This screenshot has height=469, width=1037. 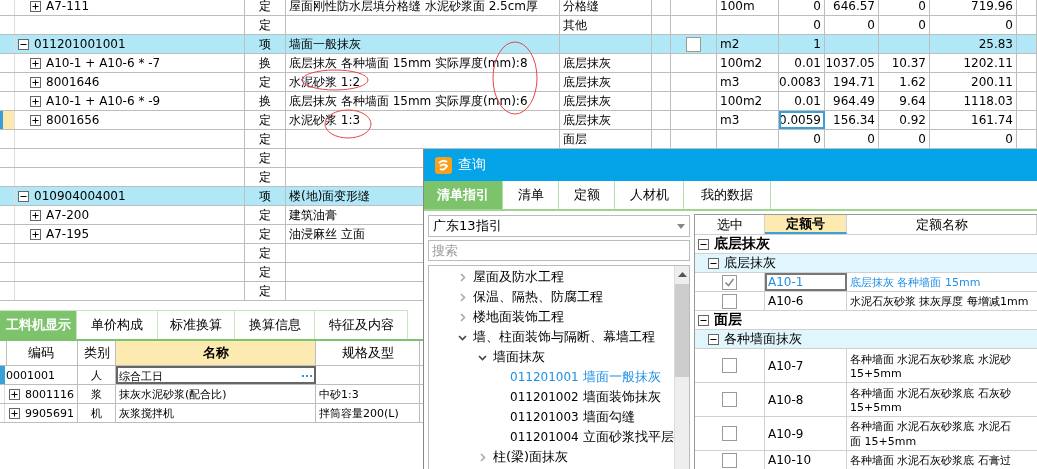 What do you see at coordinates (728, 320) in the screenshot?
I see `group-label: 面层` at bounding box center [728, 320].